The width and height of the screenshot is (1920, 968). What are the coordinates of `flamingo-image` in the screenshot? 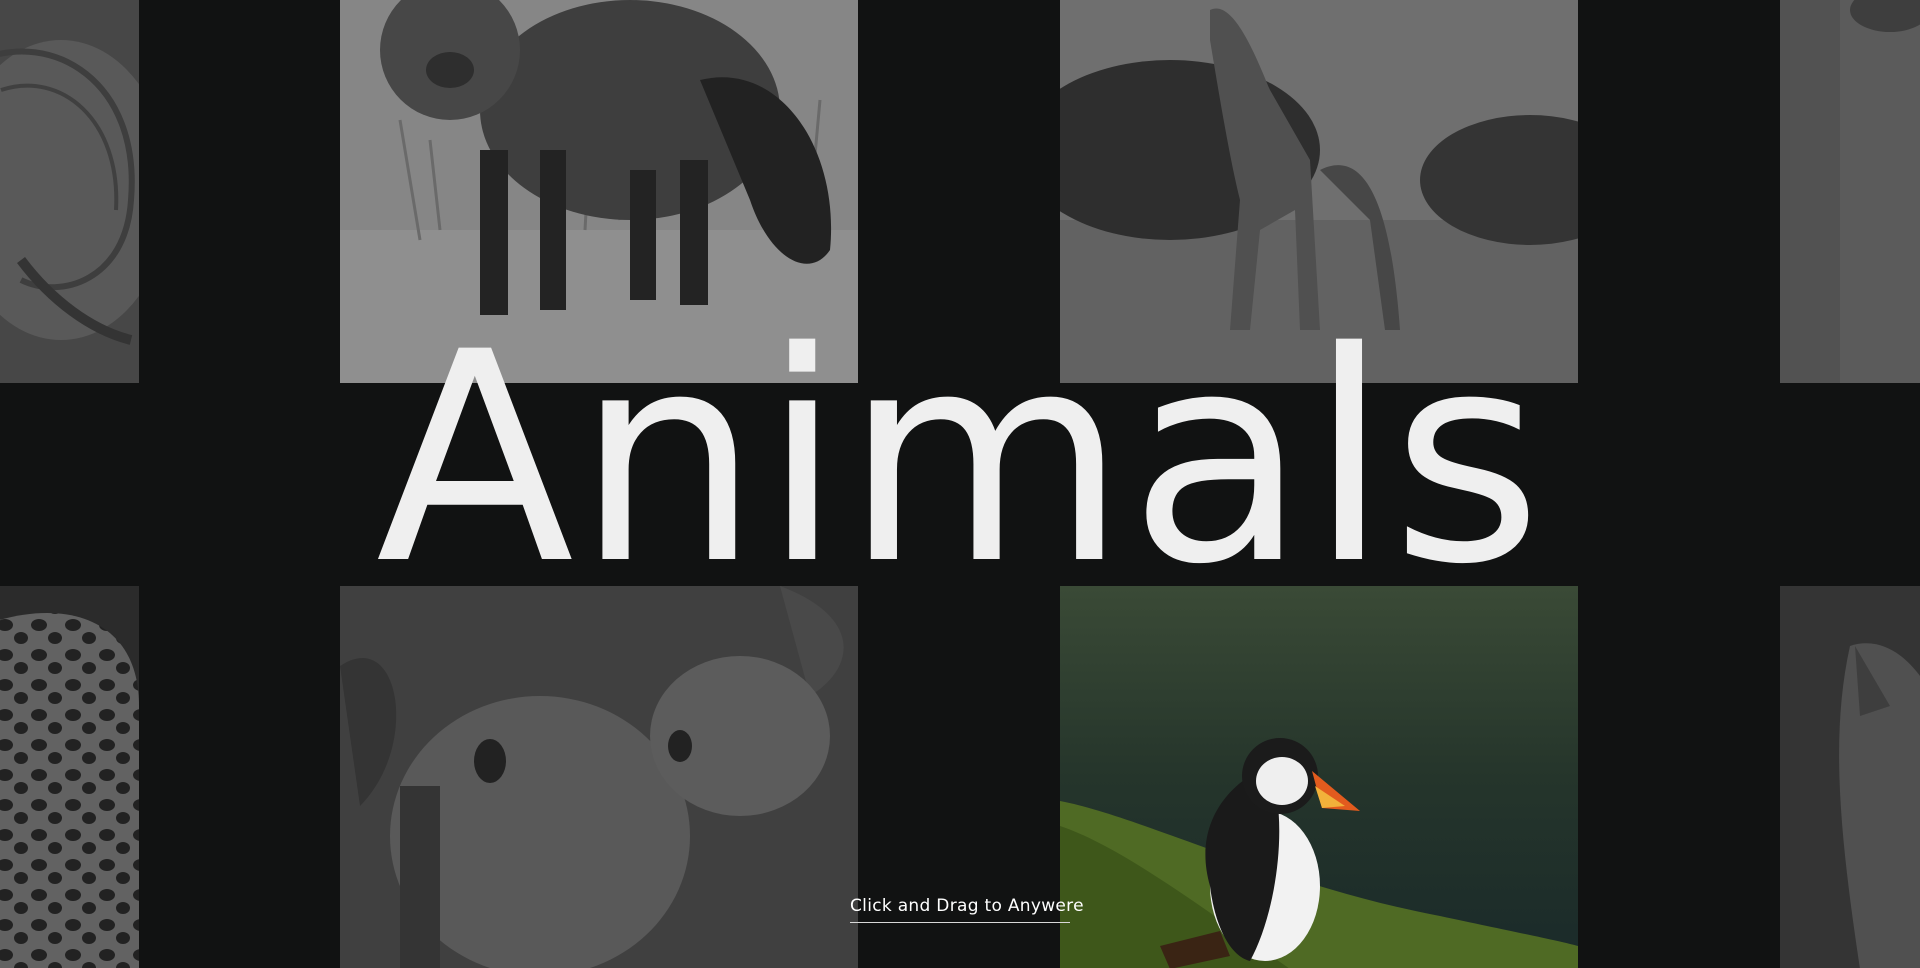 It's located at (69, 191).